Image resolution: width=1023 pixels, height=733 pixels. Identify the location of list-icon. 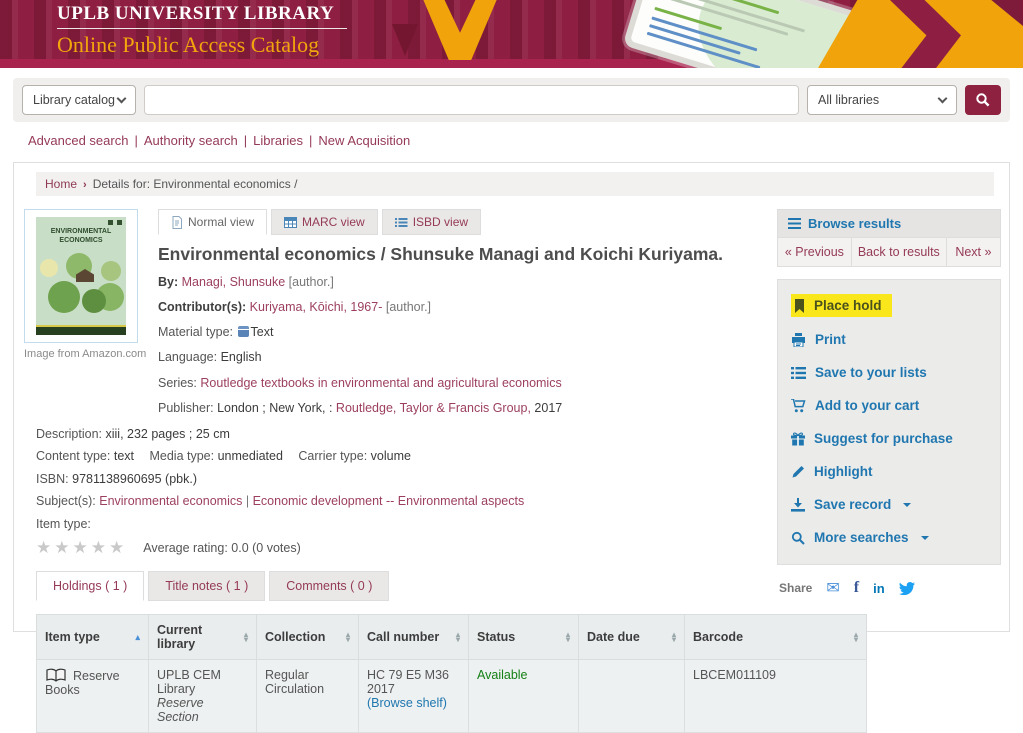
(401, 222).